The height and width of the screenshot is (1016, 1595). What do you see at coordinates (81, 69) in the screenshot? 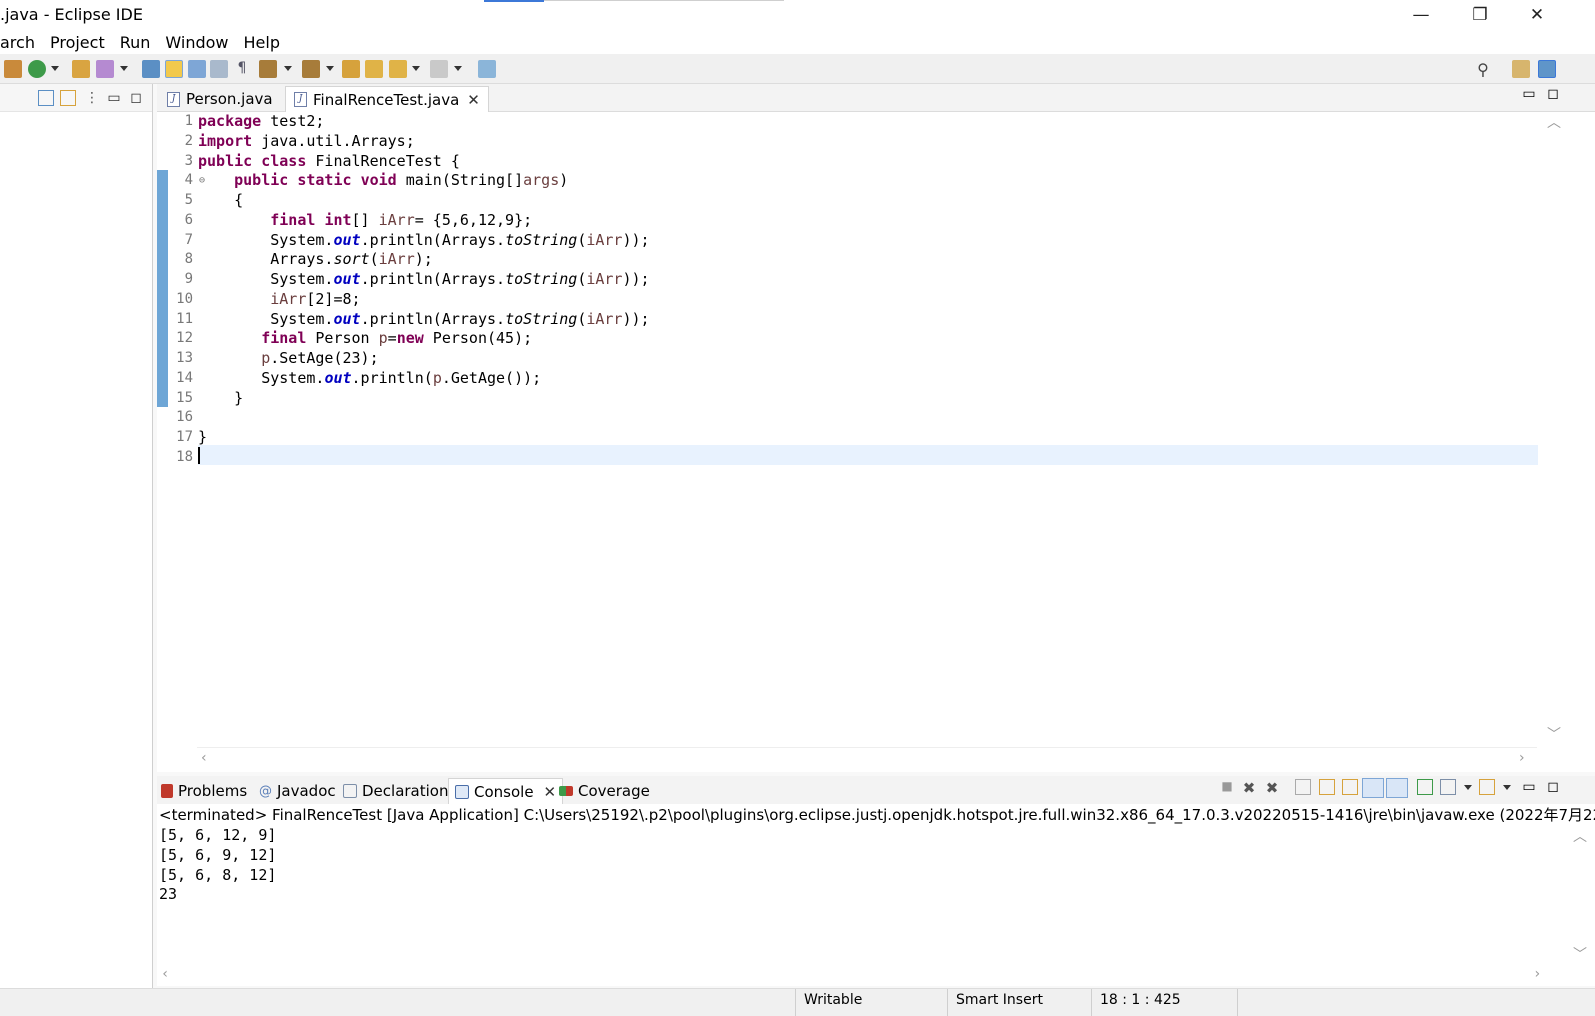
I see `open-type-icon` at bounding box center [81, 69].